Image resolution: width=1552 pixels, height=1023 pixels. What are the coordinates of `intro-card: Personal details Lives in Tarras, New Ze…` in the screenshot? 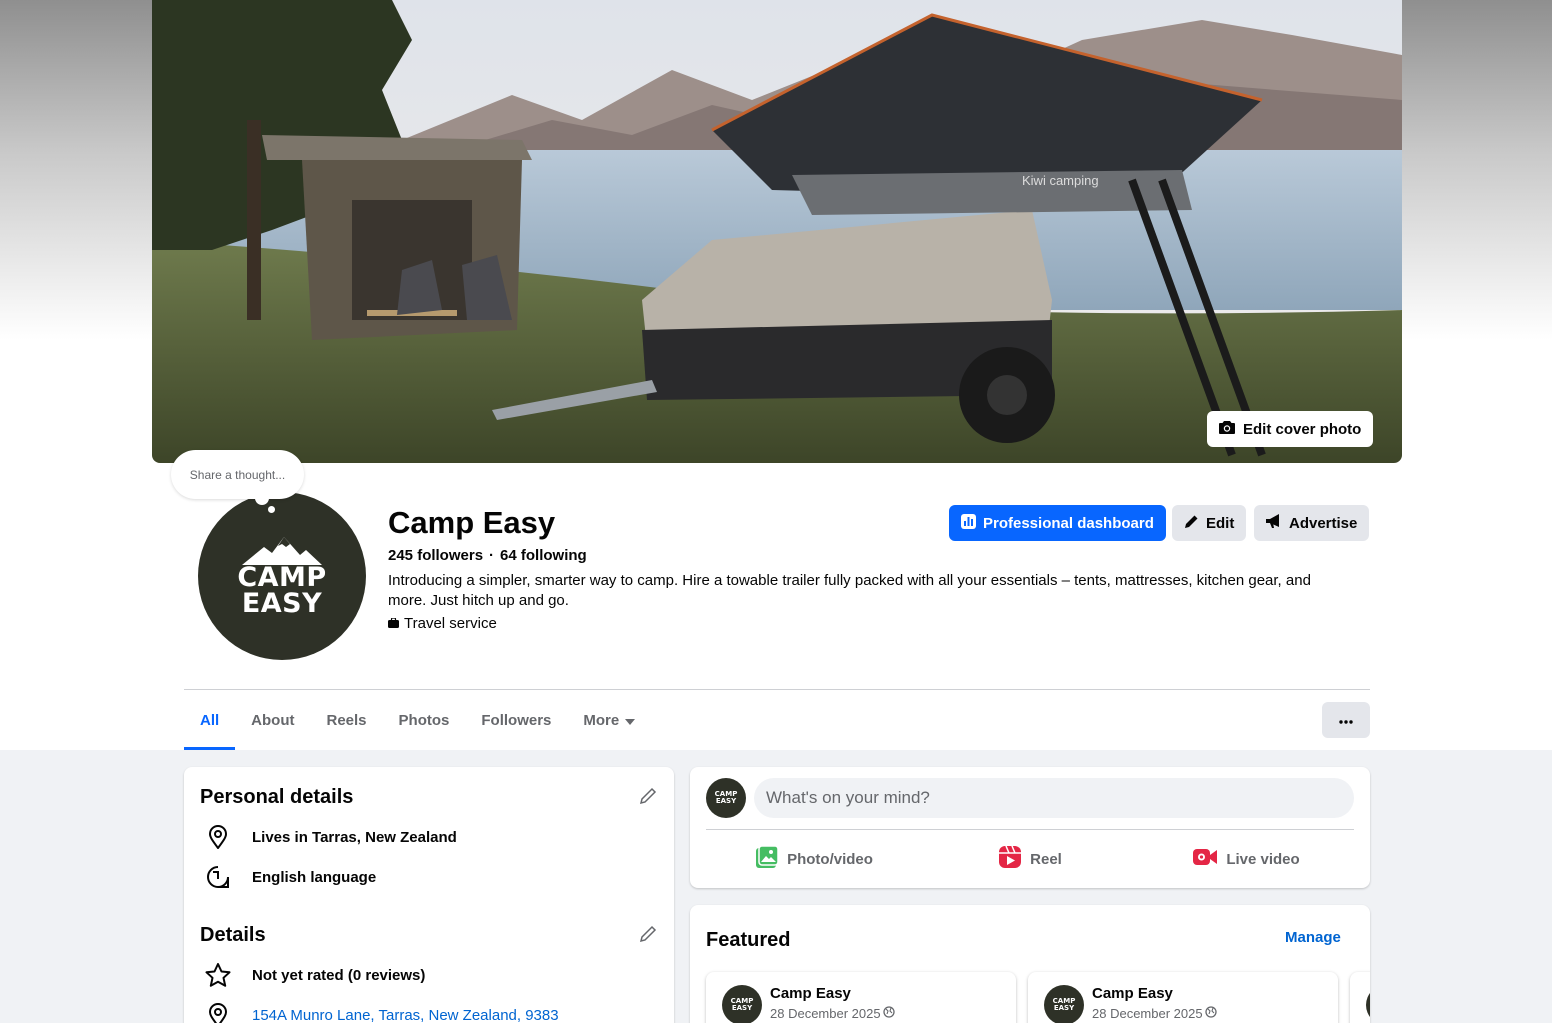 It's located at (429, 895).